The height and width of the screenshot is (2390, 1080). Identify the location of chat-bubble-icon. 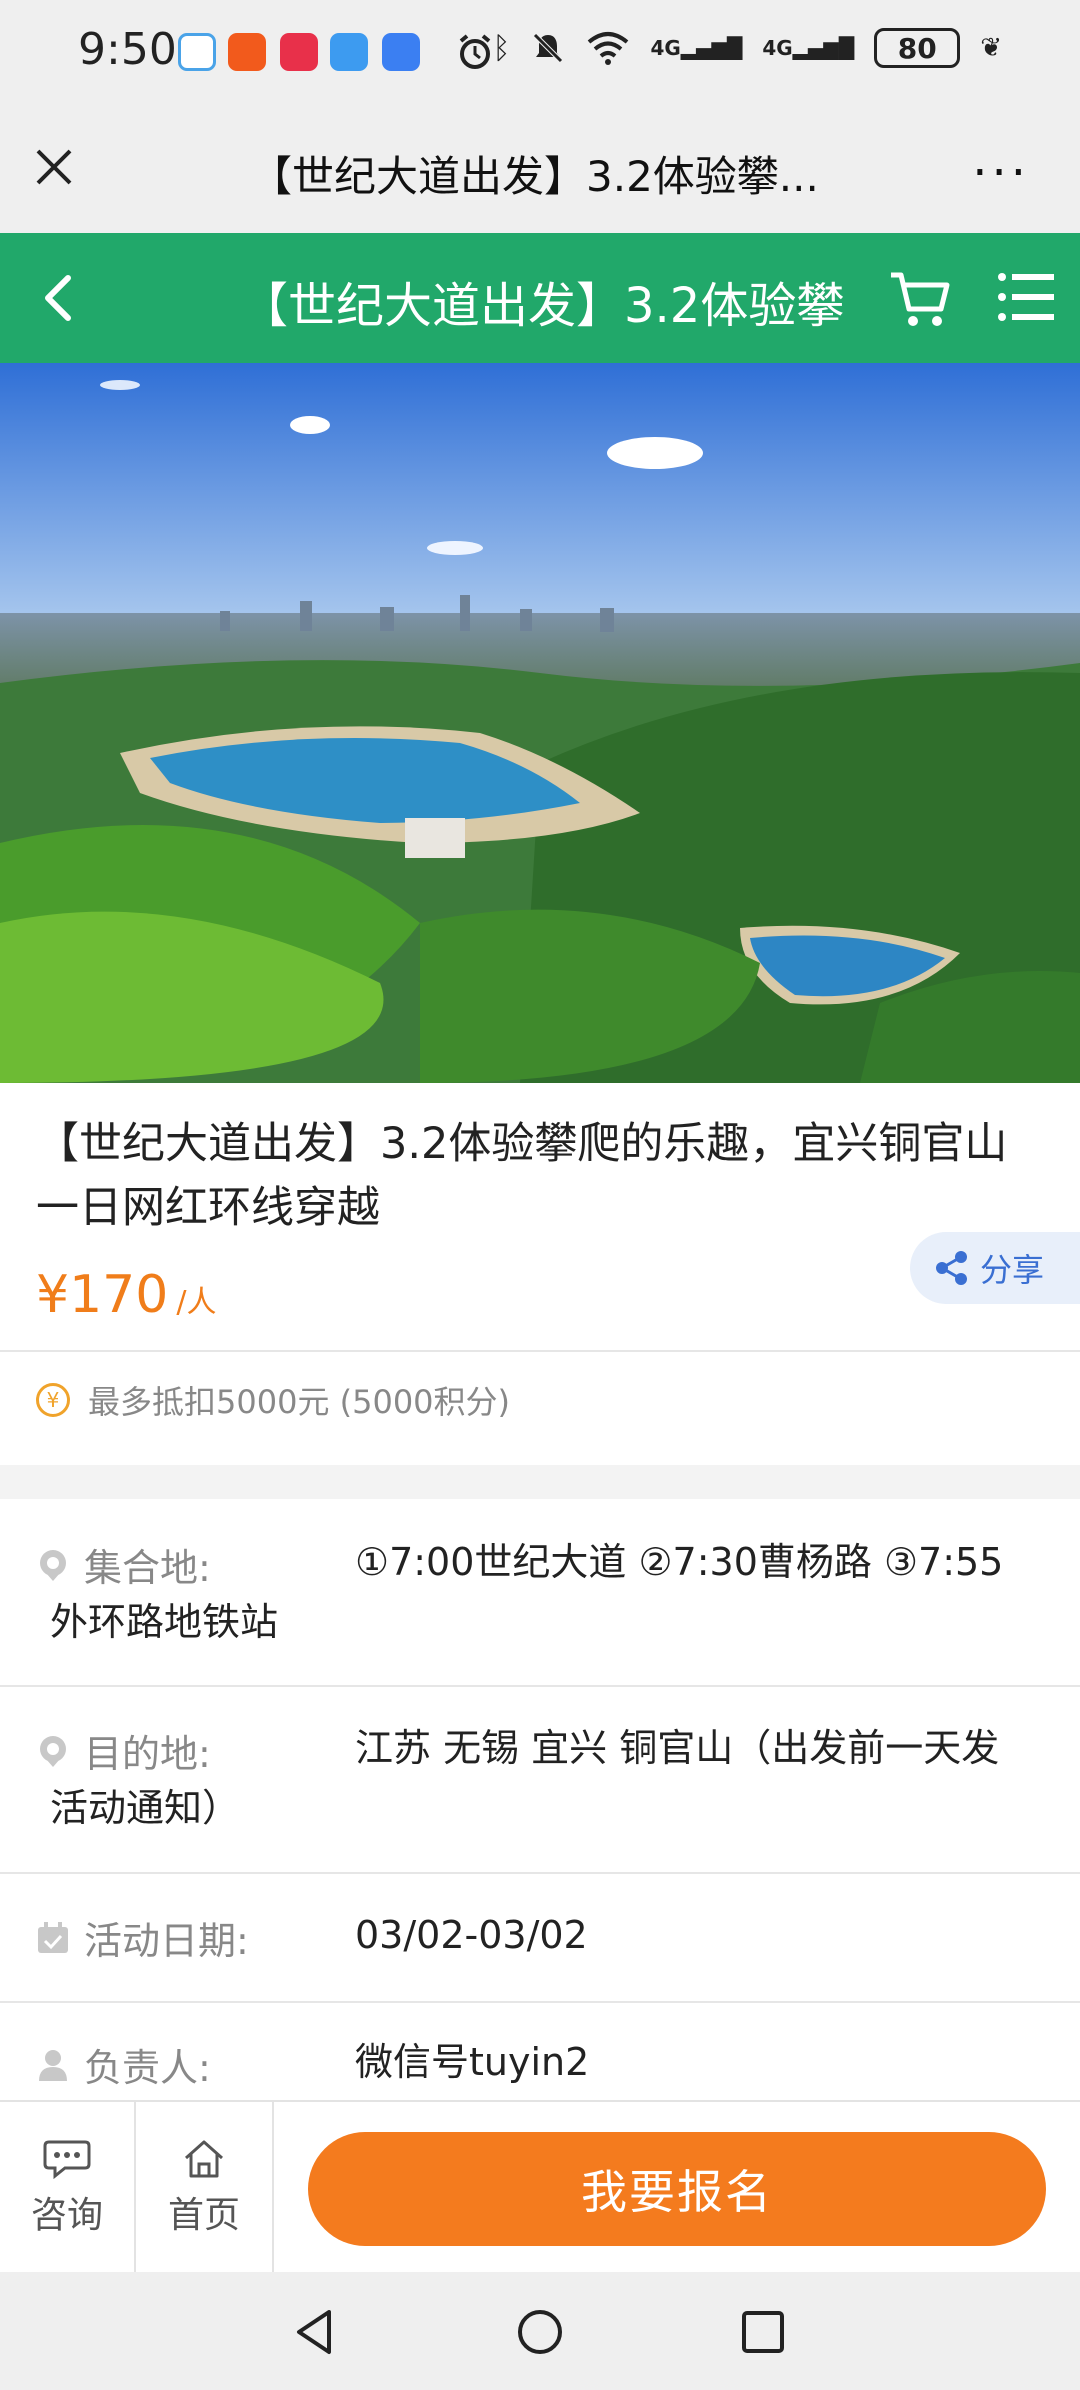
(67, 2160).